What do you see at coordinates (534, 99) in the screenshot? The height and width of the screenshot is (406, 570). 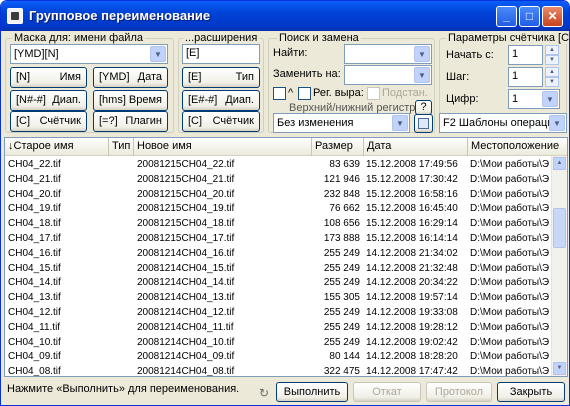 I see `digits-combo: 1 ▼` at bounding box center [534, 99].